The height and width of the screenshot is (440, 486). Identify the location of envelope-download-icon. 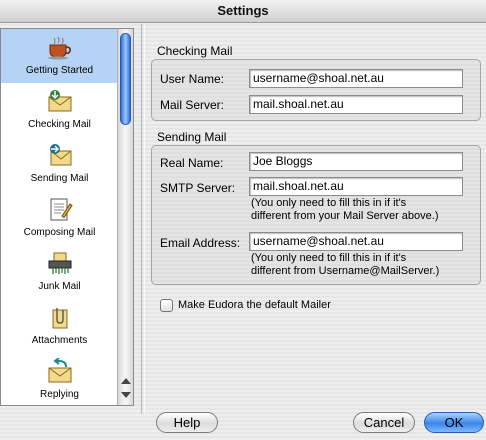
(59, 100).